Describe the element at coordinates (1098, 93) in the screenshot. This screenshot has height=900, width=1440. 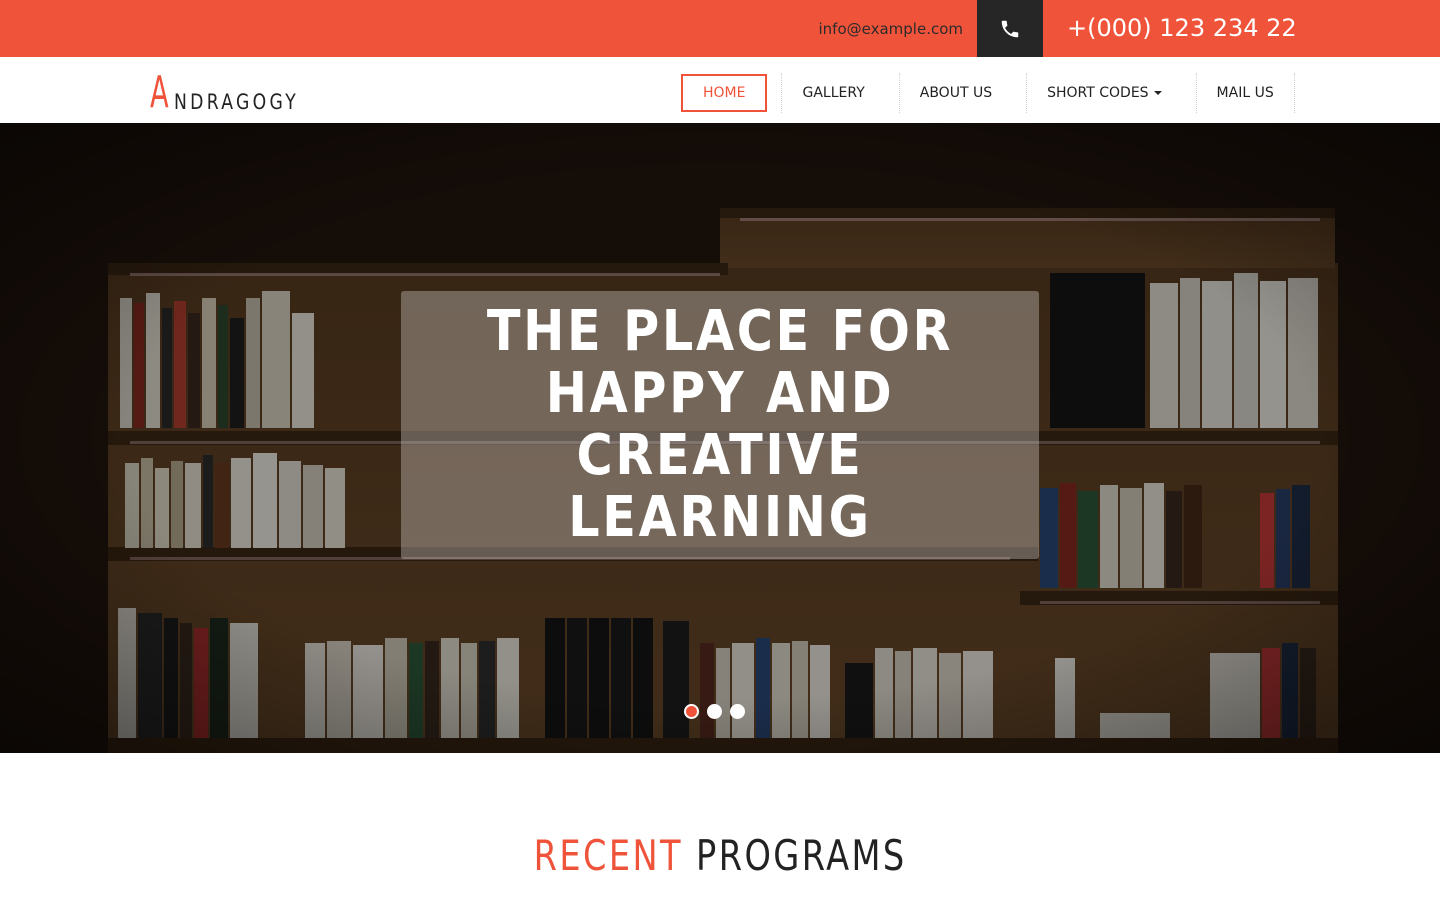
I see `nav-item-short-codes-label: SHORT CODES` at that location.